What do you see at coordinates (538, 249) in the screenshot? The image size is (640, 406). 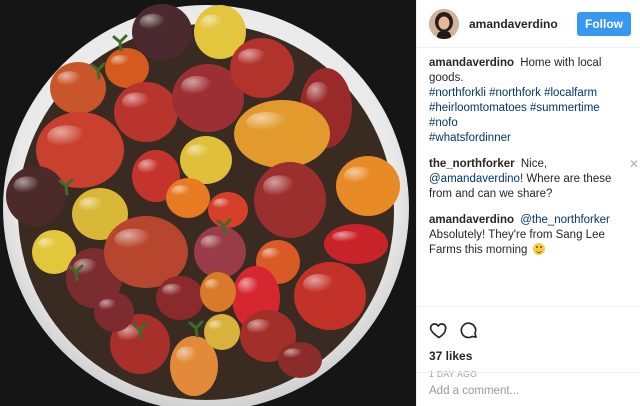 I see `smiling-face-icon` at bounding box center [538, 249].